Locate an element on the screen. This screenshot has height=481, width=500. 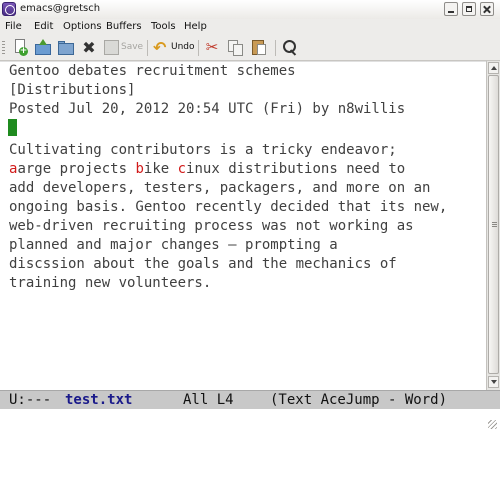
save-button: Save is located at coordinates (124, 47).